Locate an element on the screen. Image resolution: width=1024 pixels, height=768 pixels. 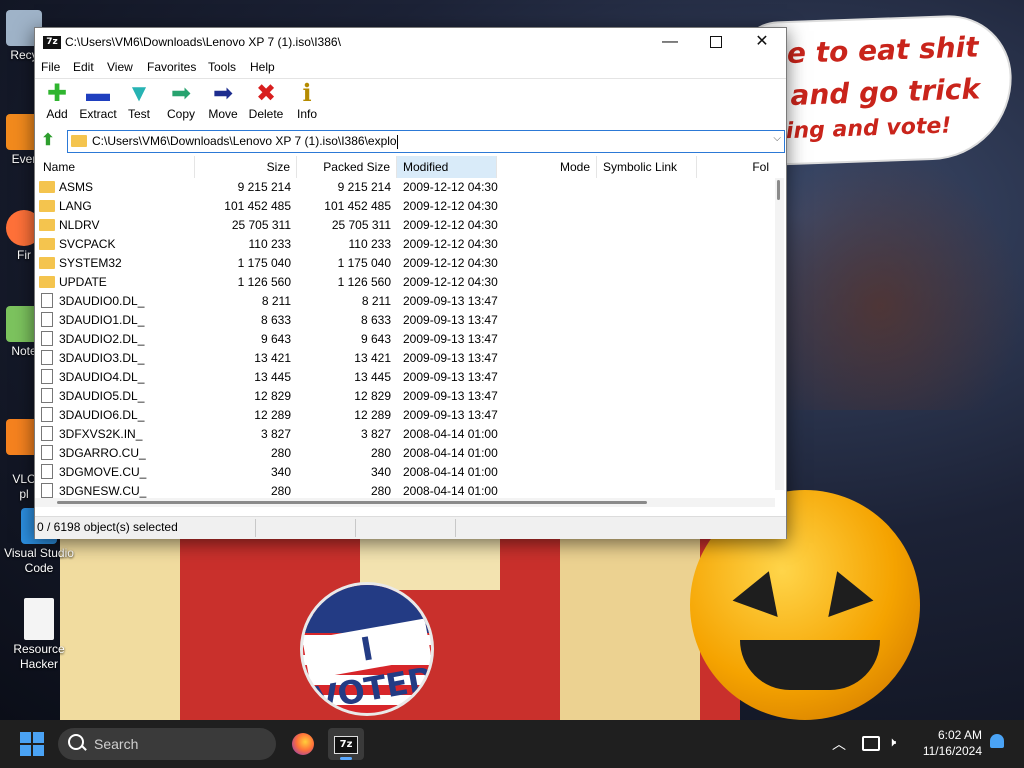
extract-label: Extract is located at coordinates (98, 114).